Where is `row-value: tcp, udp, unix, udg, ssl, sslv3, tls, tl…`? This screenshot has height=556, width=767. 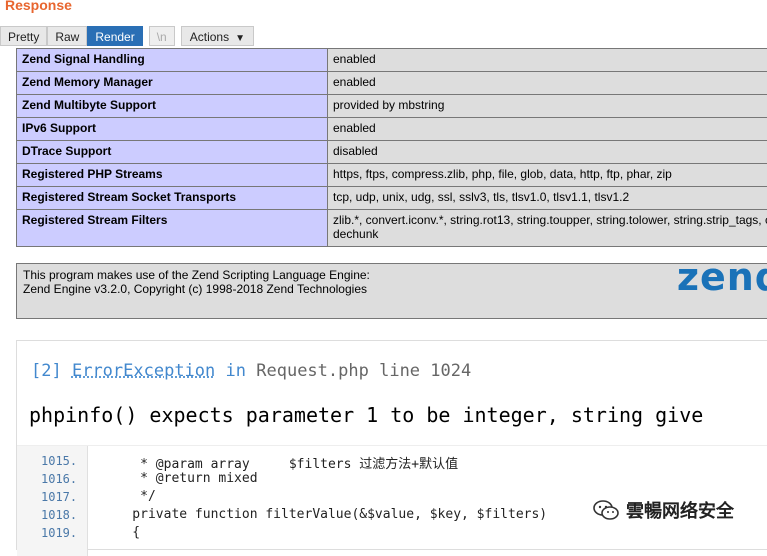
row-value: tcp, udp, unix, udg, ssl, sslv3, tls, tl… is located at coordinates (547, 198).